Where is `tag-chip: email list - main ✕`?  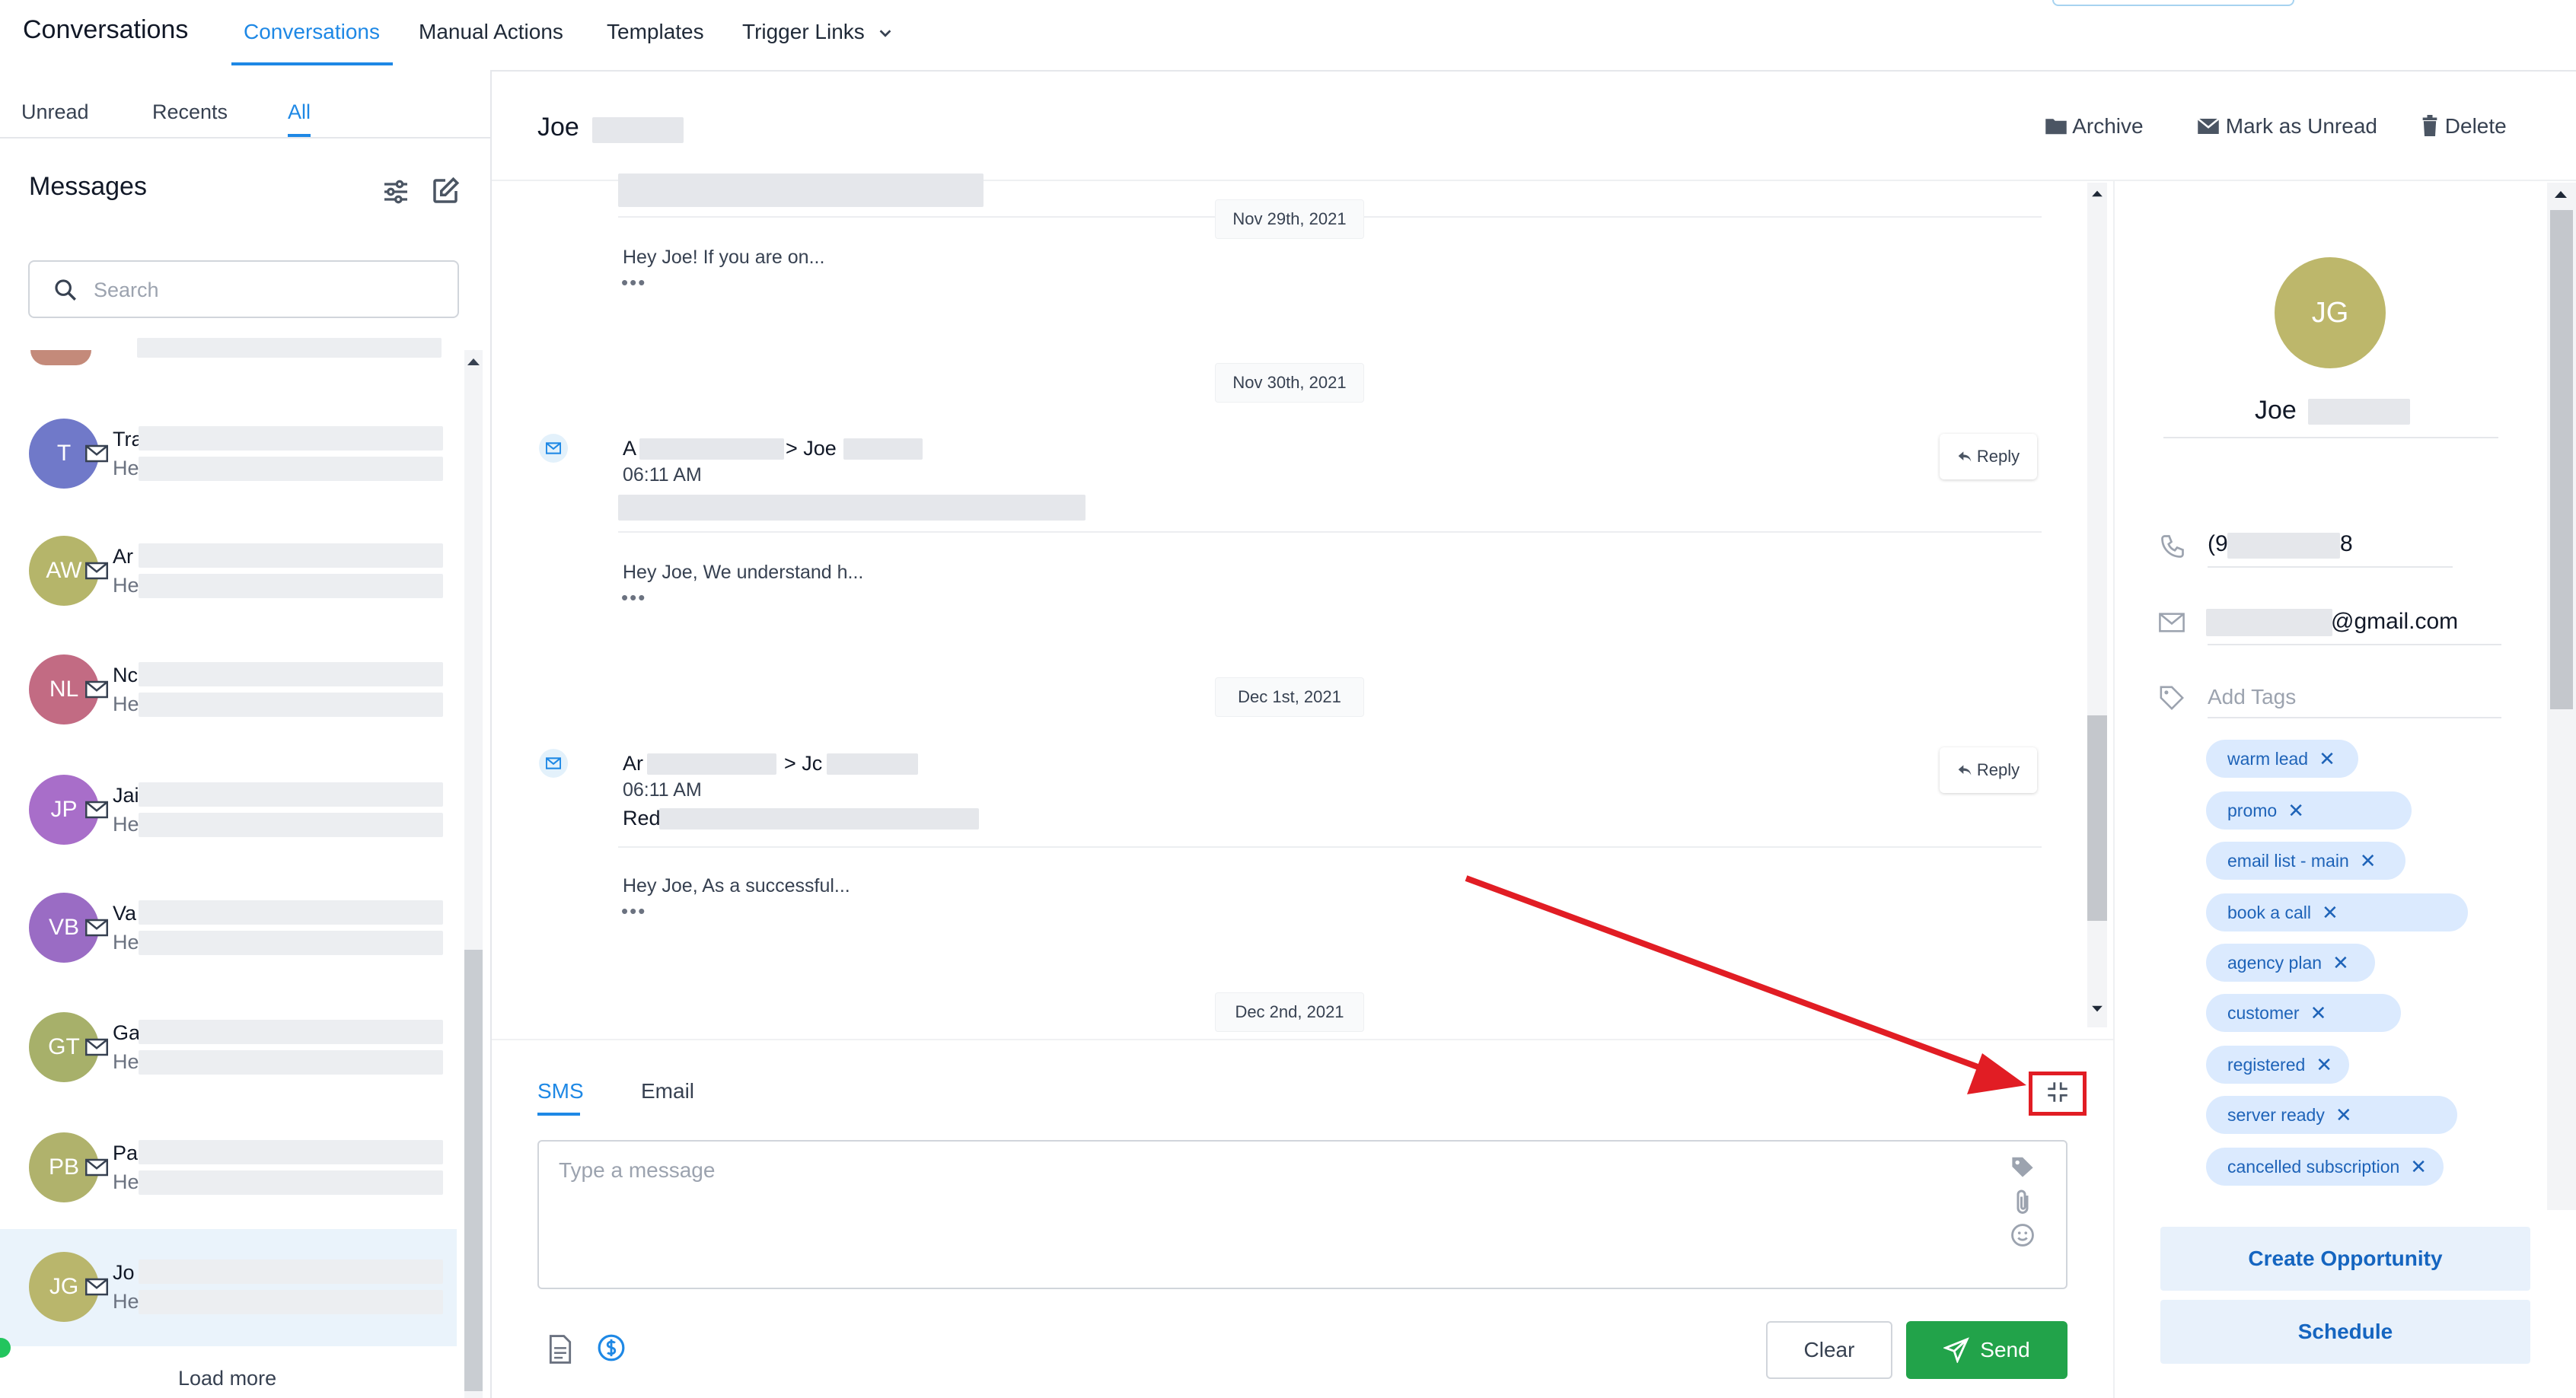 tag-chip: email list - main ✕ is located at coordinates (2305, 861).